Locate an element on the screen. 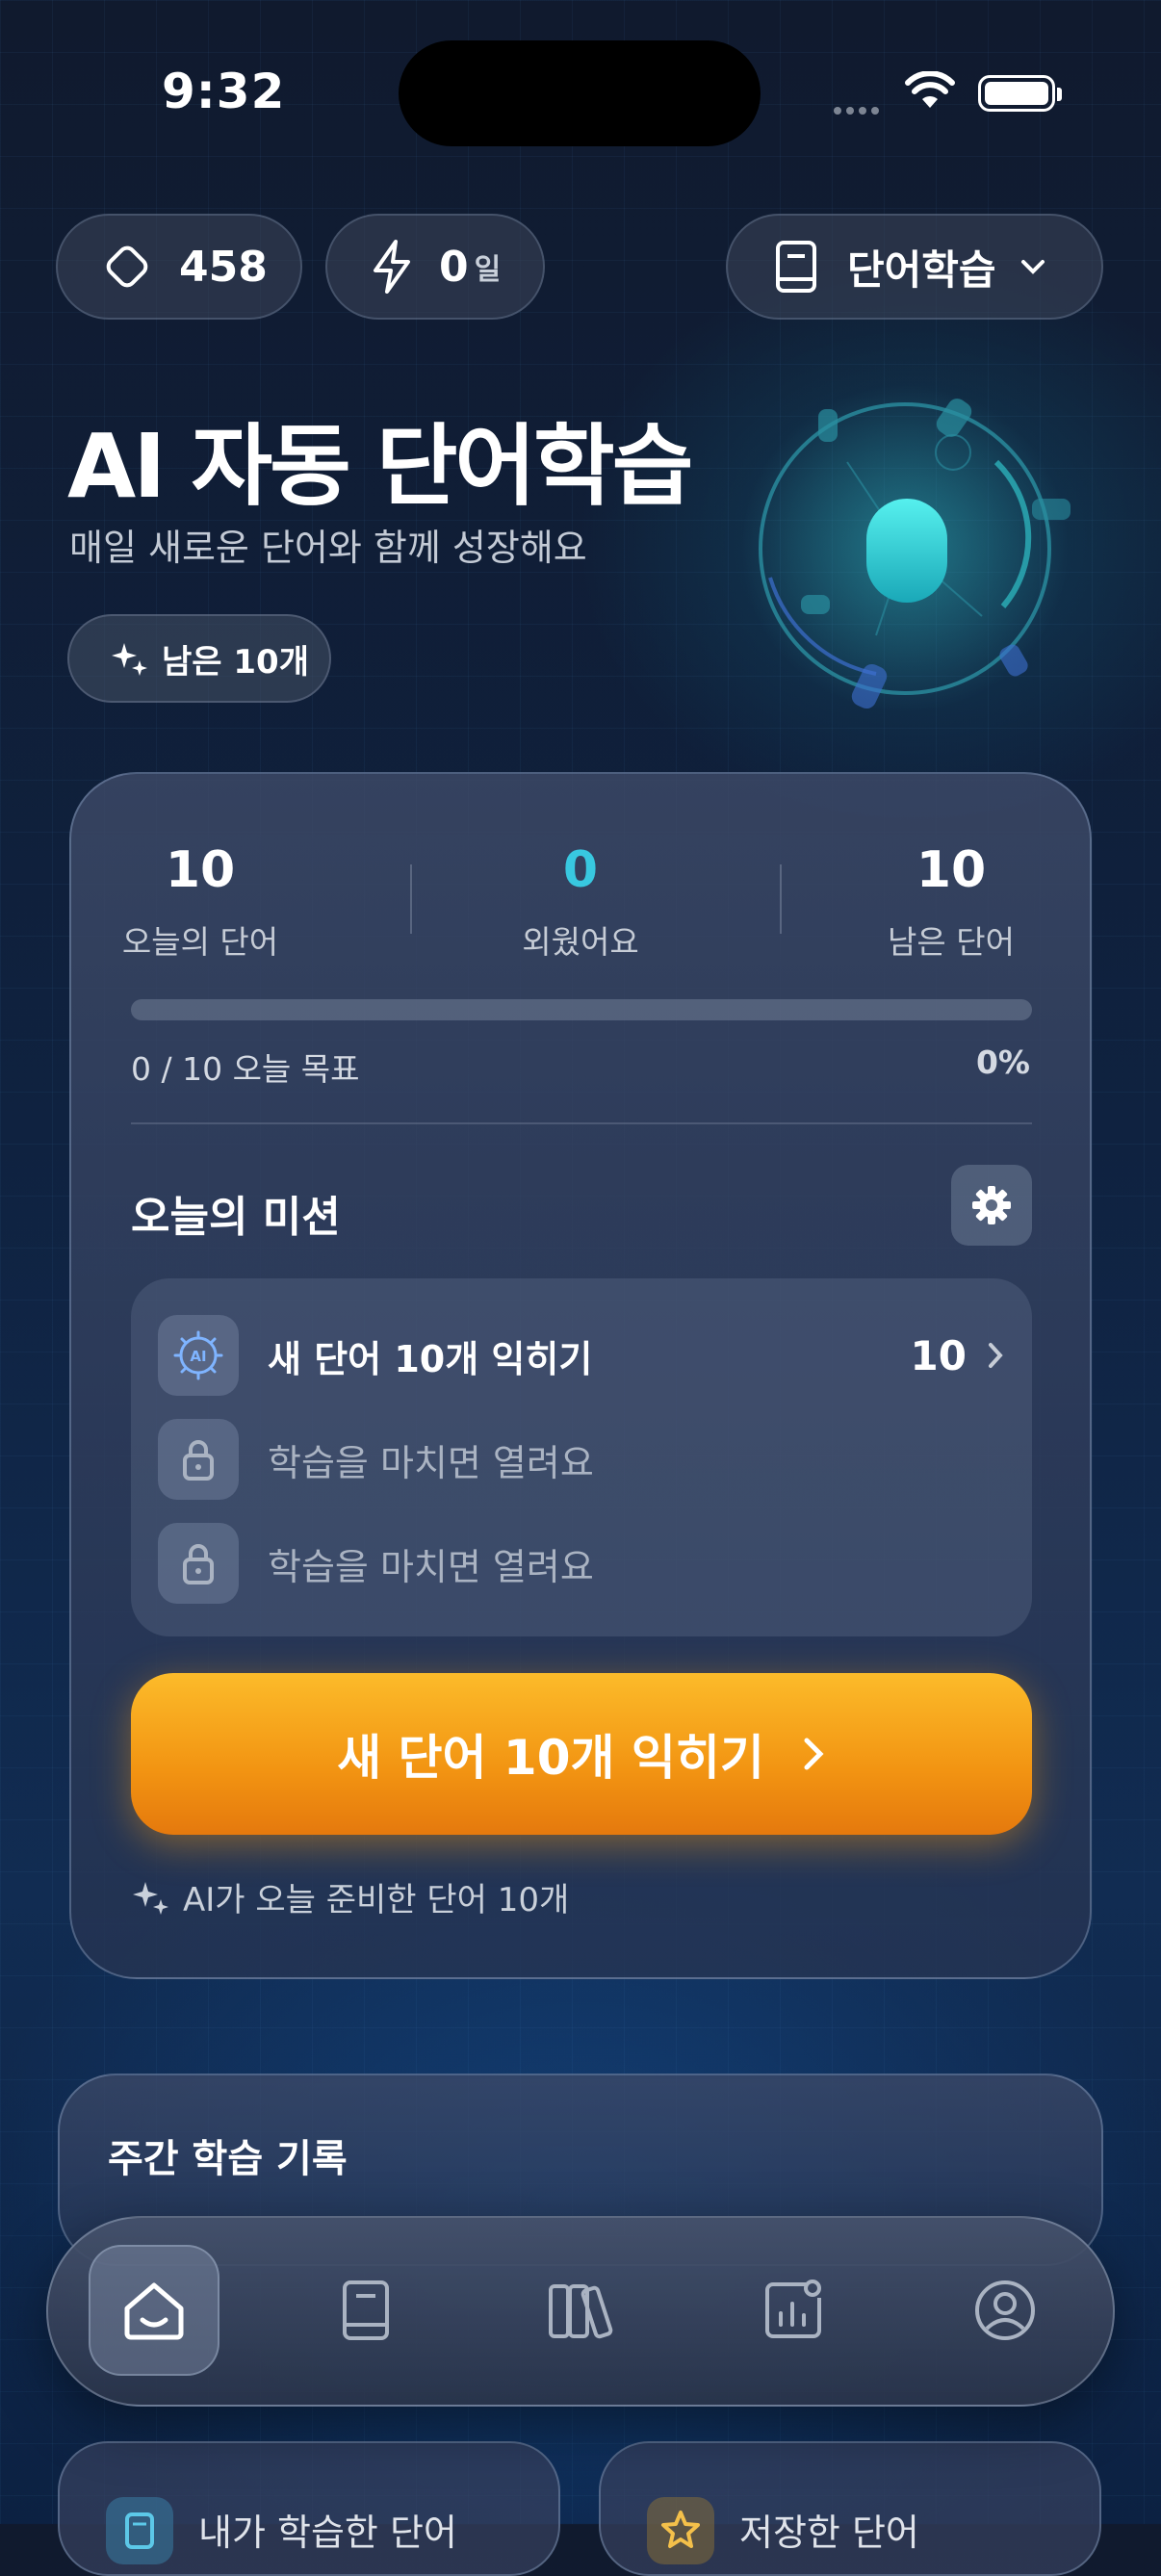 Image resolution: width=1161 pixels, height=2576 pixels. cellular-signal-icon is located at coordinates (859, 109).